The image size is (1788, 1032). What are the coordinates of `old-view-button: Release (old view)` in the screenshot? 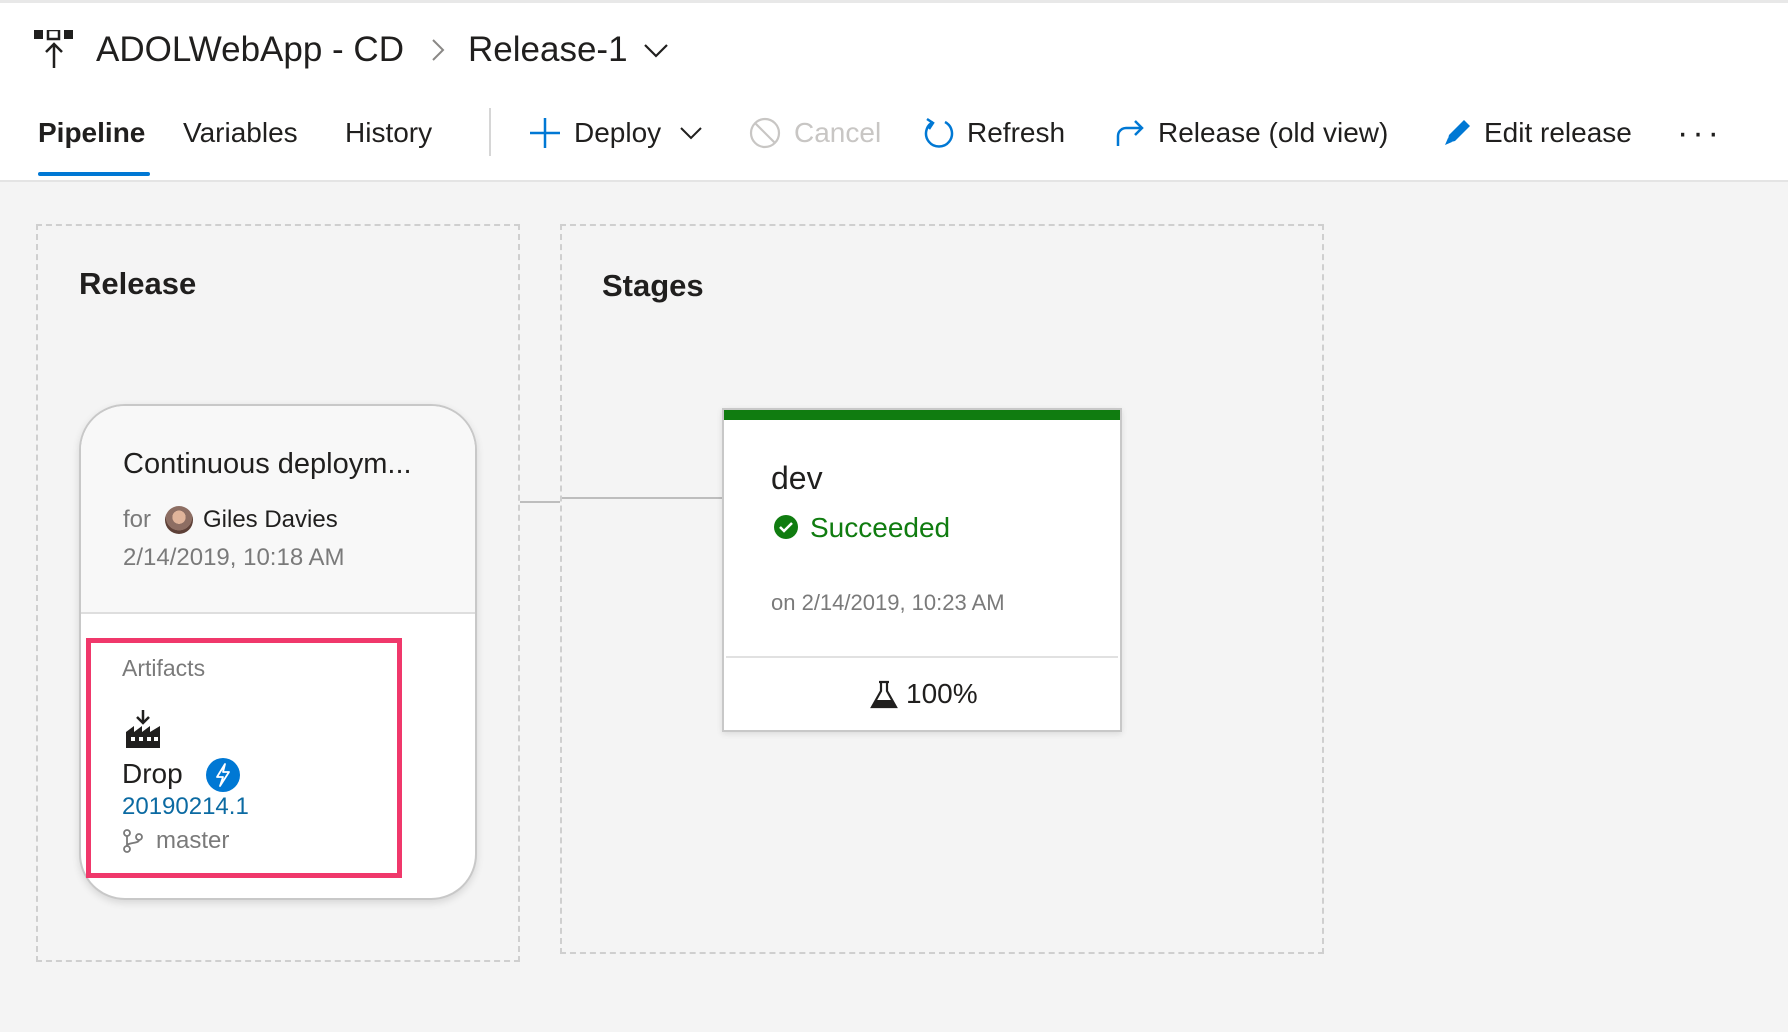 It's located at (1251, 133).